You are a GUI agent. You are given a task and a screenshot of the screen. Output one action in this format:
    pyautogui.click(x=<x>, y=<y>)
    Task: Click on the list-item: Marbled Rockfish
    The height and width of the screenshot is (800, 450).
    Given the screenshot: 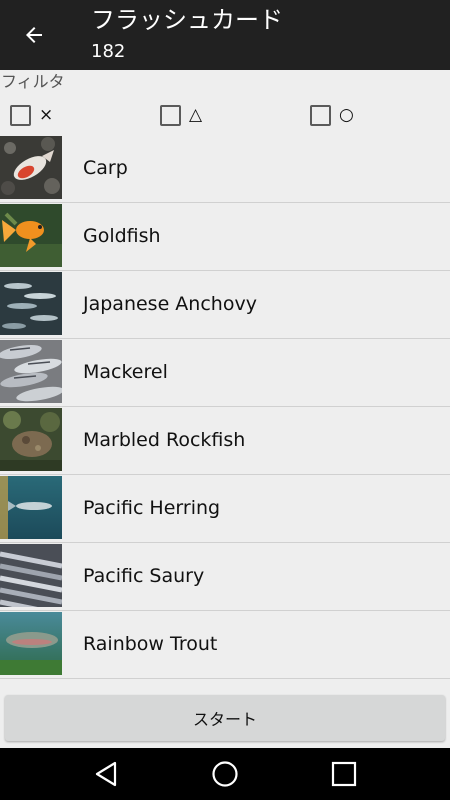 What is the action you would take?
    pyautogui.click(x=225, y=441)
    